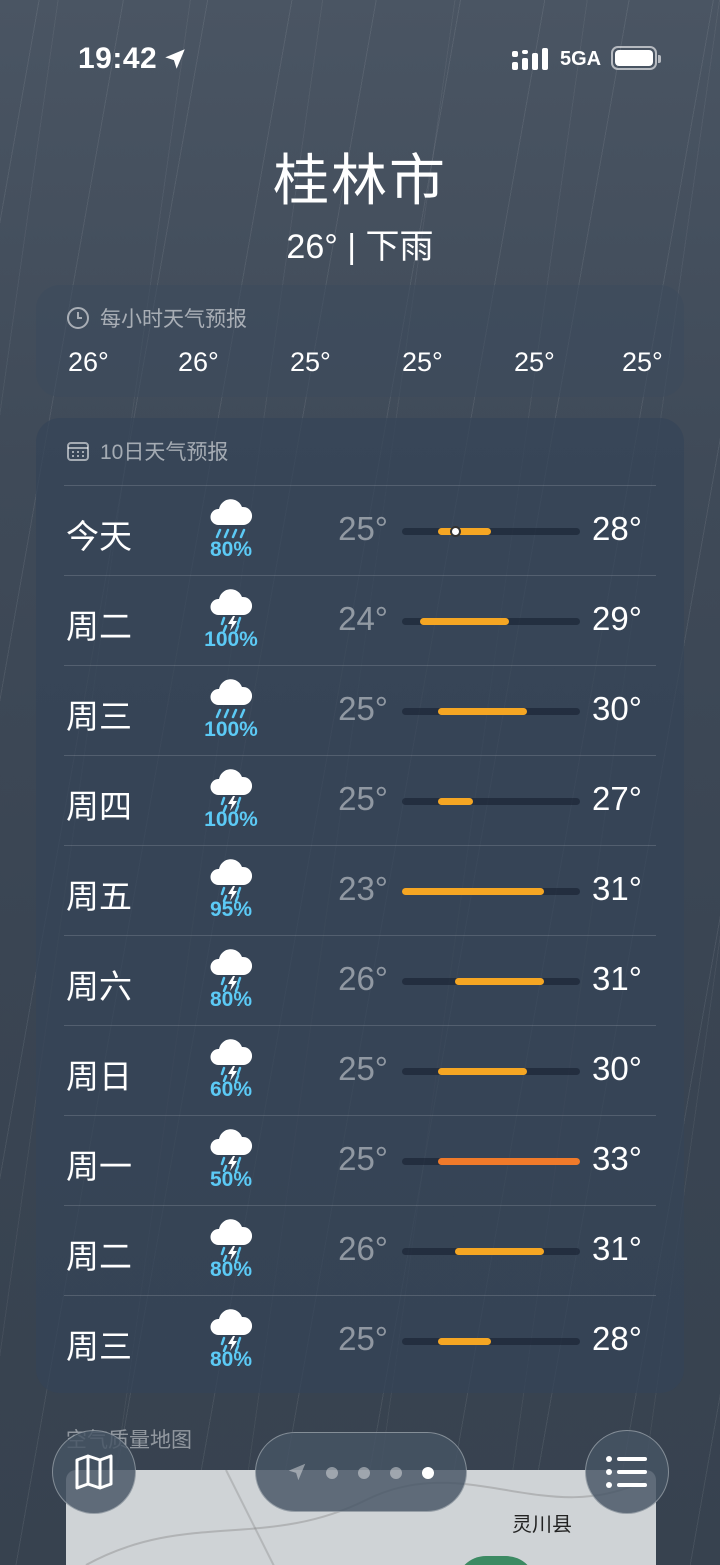 The image size is (720, 1565). Describe the element at coordinates (231, 909) in the screenshot. I see `precipitation-chance: 95%` at that location.